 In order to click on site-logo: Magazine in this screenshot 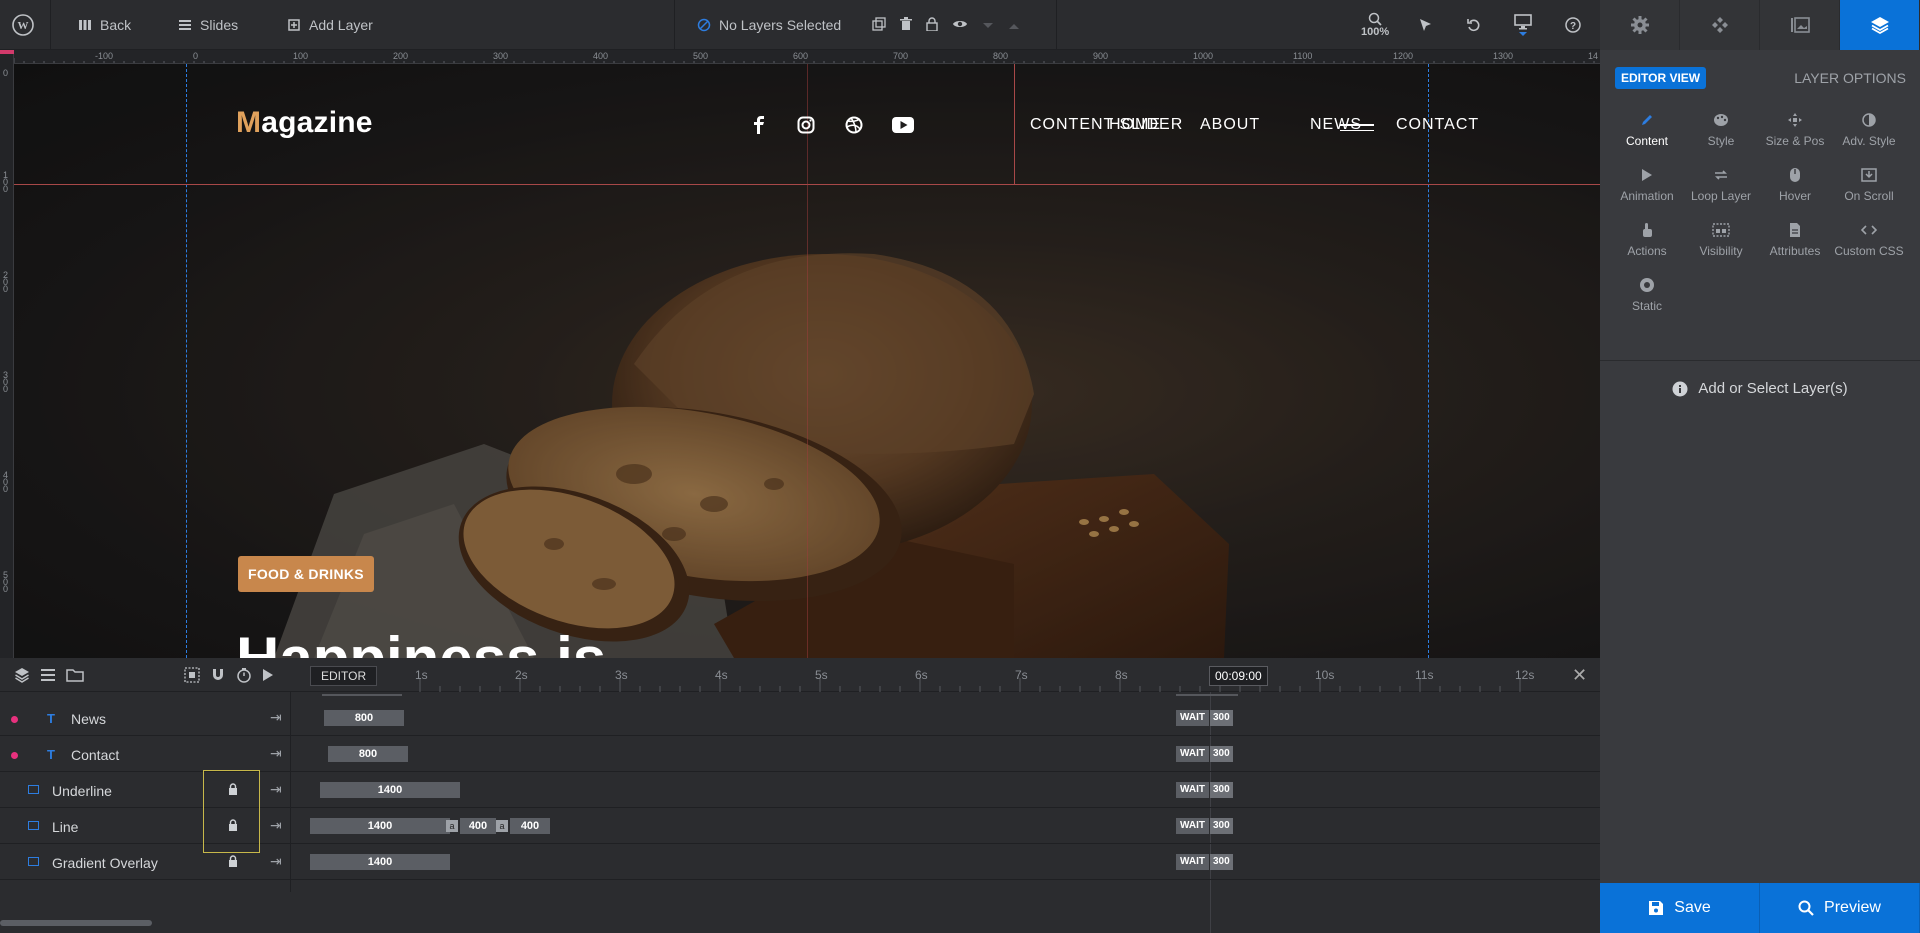, I will do `click(304, 123)`.